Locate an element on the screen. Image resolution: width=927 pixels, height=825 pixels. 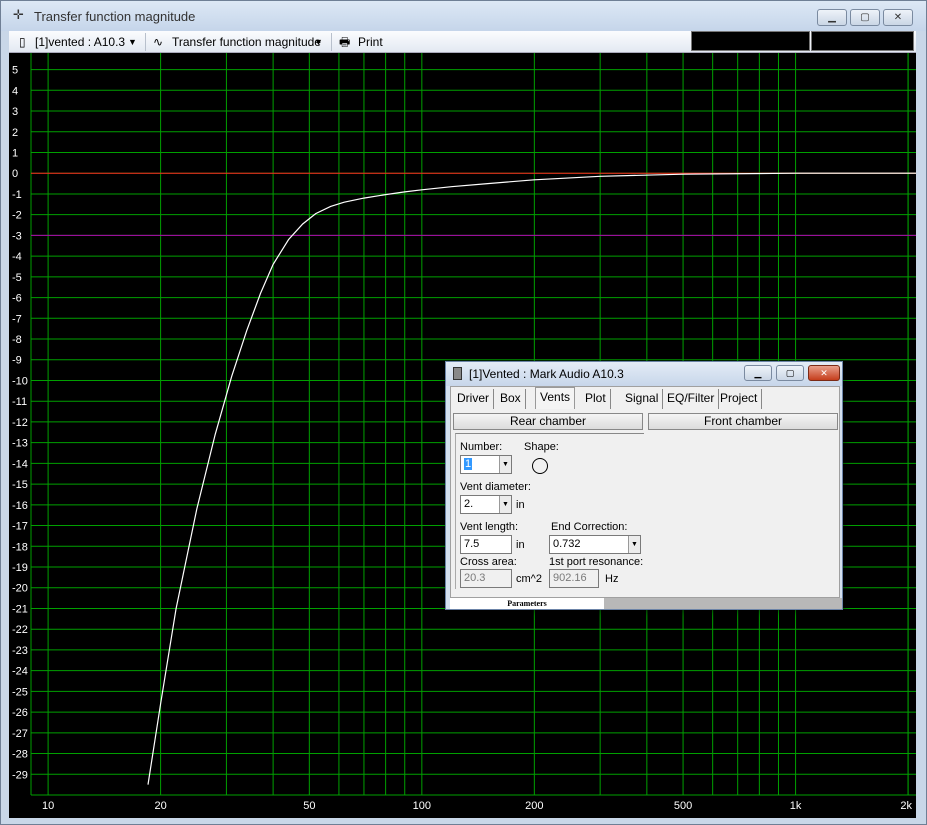
y-tick-label: -20 is located at coordinates (20, 589).